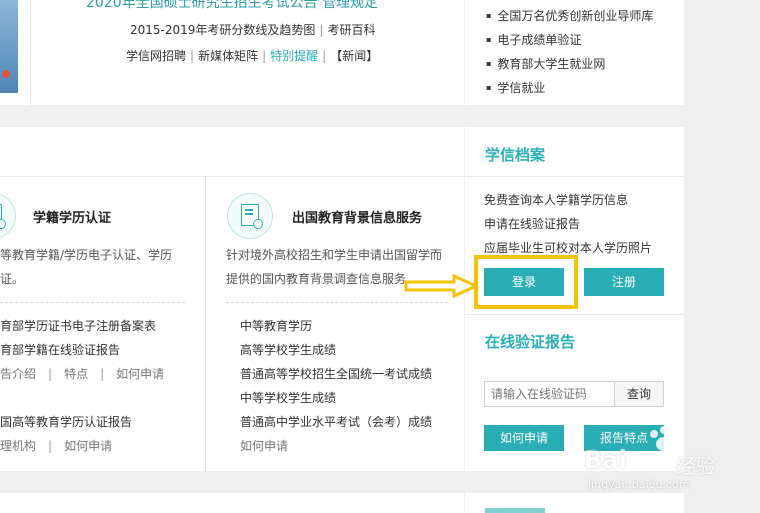  I want to click on watermark-brand: Bai, so click(605, 460).